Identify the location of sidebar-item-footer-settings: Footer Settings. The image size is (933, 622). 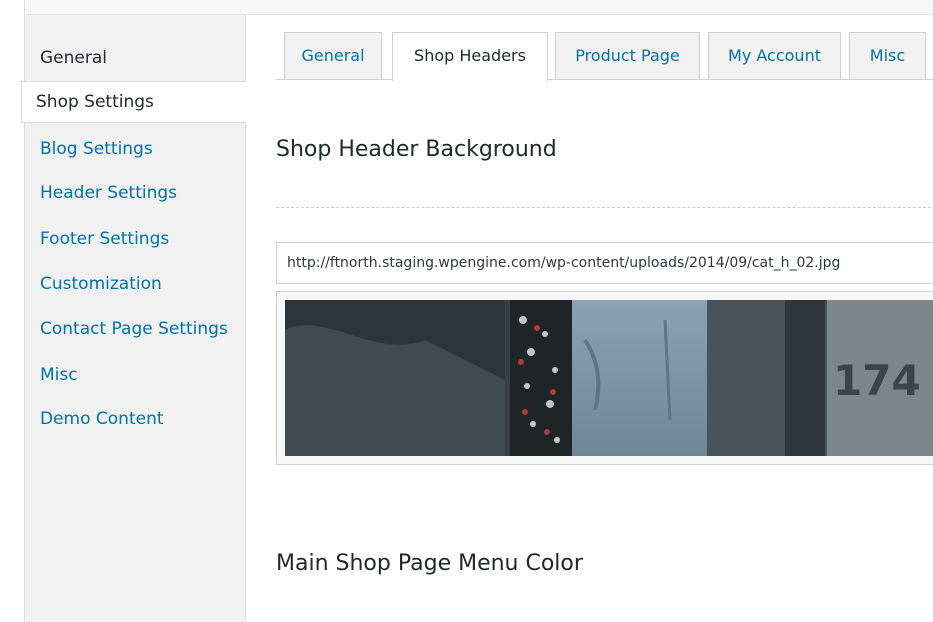
(104, 239).